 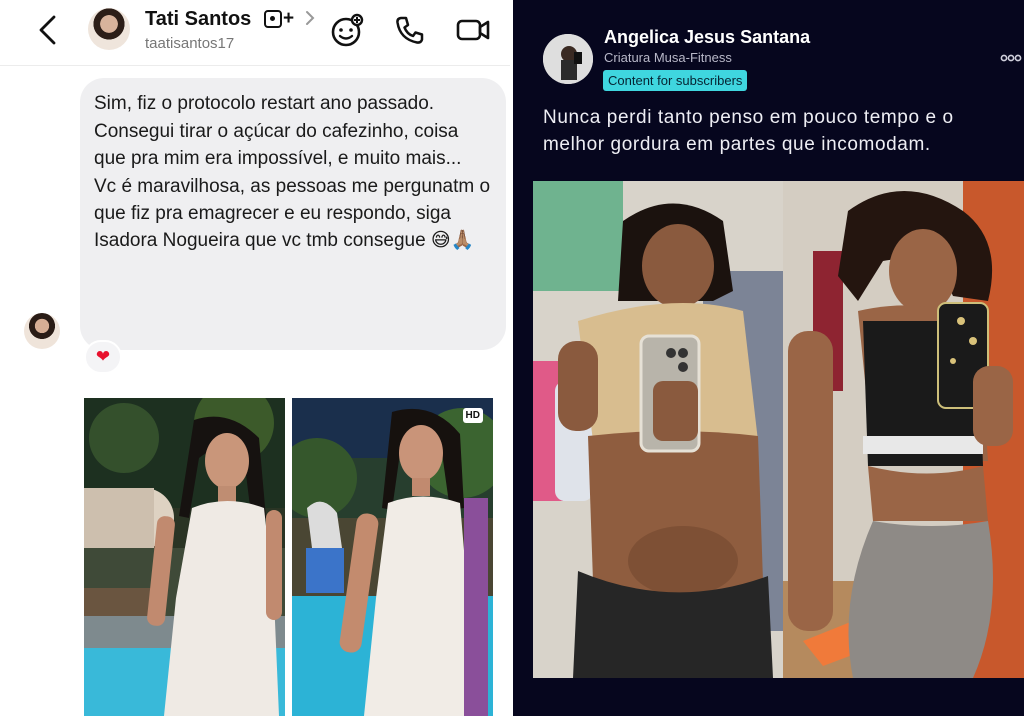 I want to click on chat-header: Tati Santos + taatisantos17, so click(x=255, y=33).